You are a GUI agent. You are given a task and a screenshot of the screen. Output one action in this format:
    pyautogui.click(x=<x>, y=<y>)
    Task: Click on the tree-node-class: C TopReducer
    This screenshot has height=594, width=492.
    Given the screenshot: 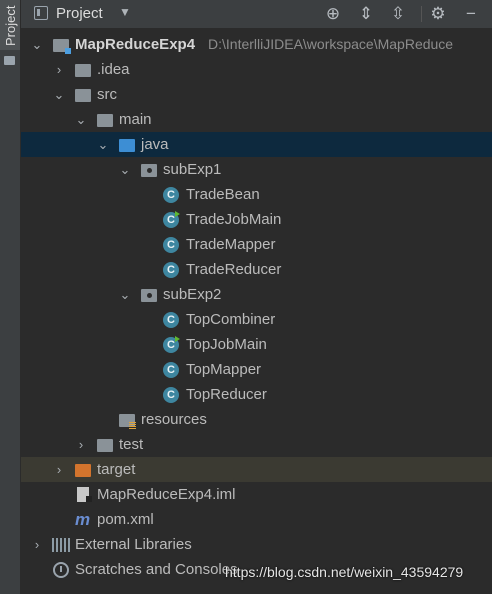 What is the action you would take?
    pyautogui.click(x=256, y=394)
    